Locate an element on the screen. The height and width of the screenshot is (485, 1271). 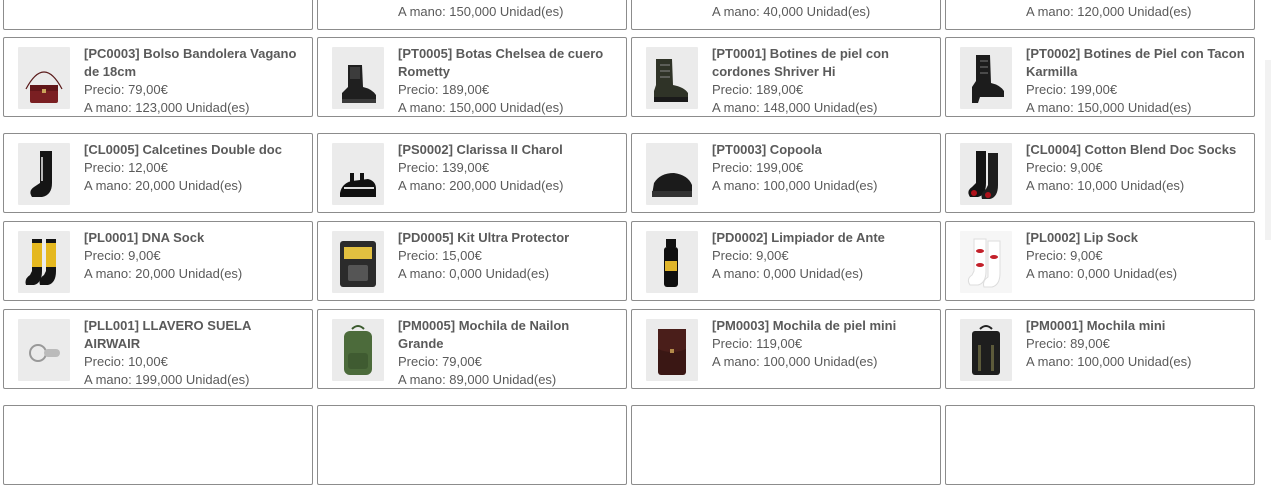
heeled-boot-icon is located at coordinates (988, 79).